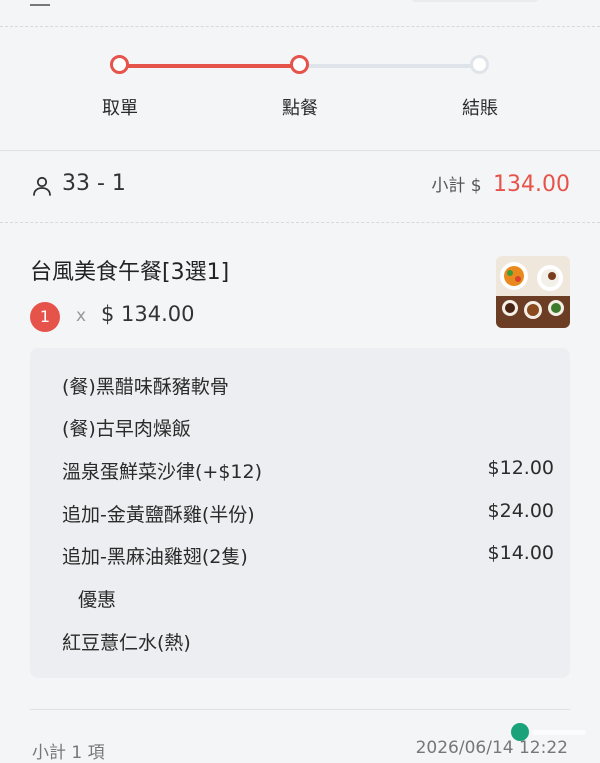 This screenshot has height=763, width=600. Describe the element at coordinates (126, 643) in the screenshot. I see `option-item: 紅豆薏仁水(熱)` at that location.